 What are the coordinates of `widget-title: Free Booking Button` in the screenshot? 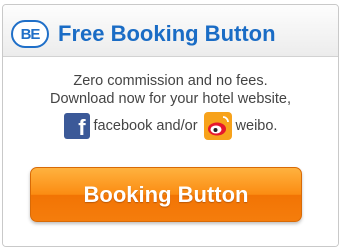 It's located at (167, 33).